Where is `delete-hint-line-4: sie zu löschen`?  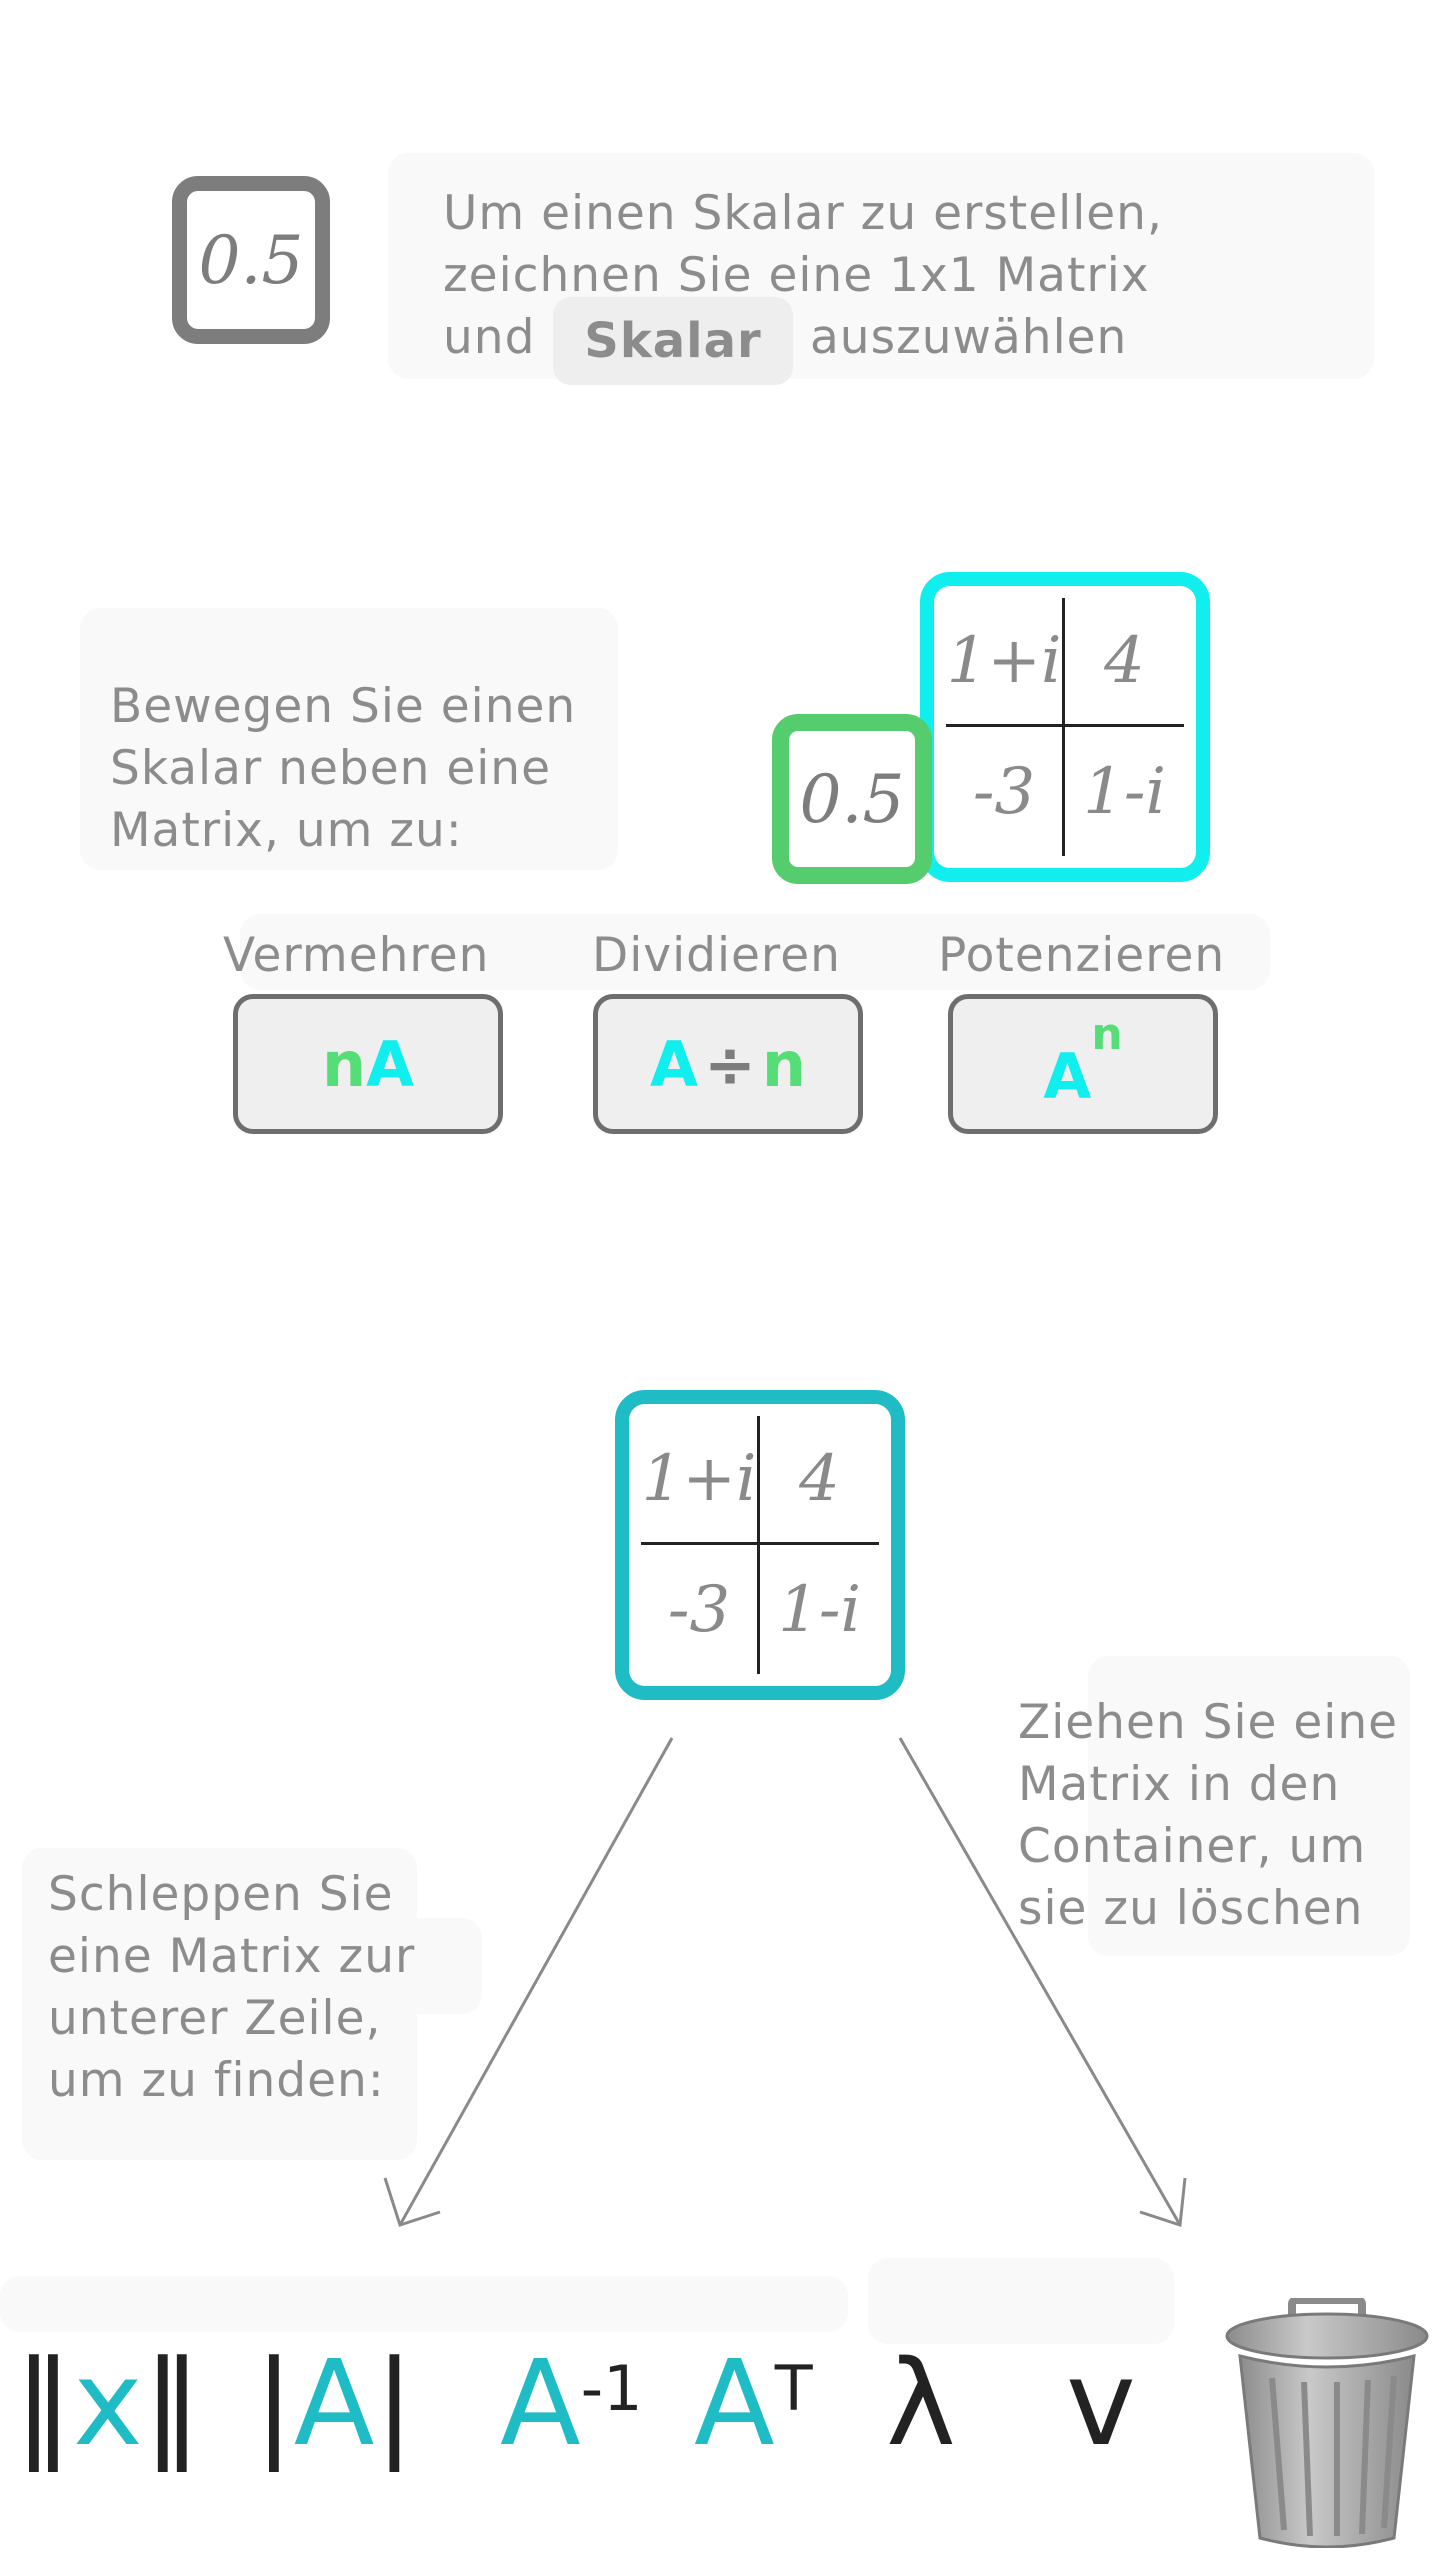 delete-hint-line-4: sie zu löschen is located at coordinates (1191, 1908).